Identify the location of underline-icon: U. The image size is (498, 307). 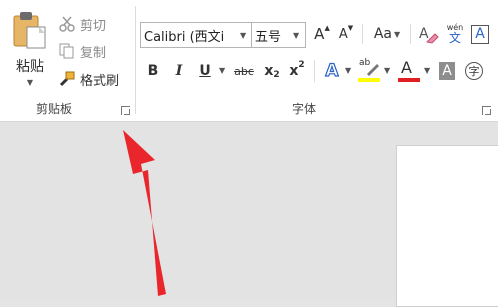
(205, 71).